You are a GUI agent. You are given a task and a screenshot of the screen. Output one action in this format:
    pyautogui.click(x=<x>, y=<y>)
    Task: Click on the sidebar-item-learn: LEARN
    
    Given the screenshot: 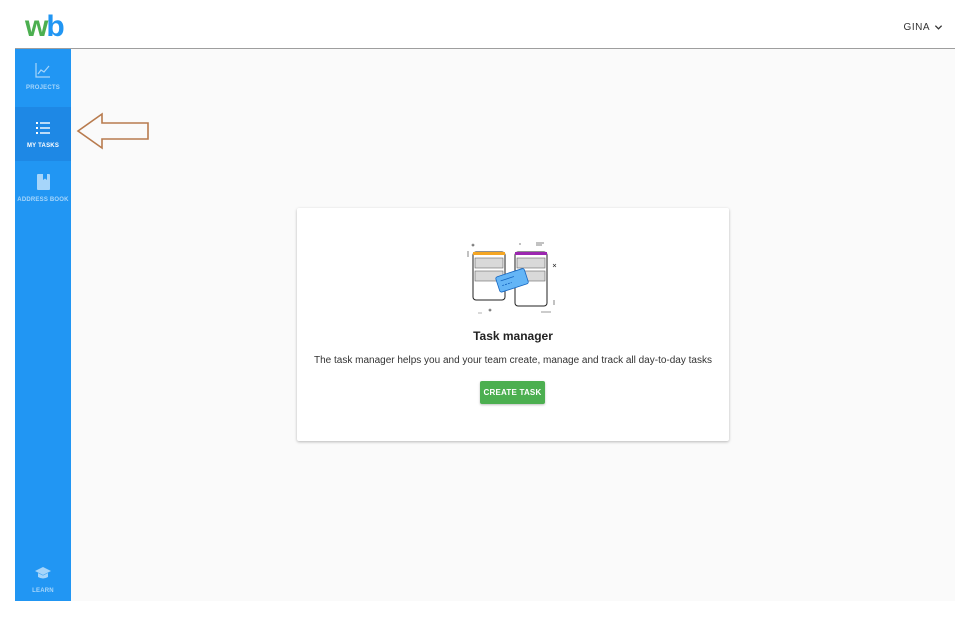 What is the action you would take?
    pyautogui.click(x=43, y=579)
    